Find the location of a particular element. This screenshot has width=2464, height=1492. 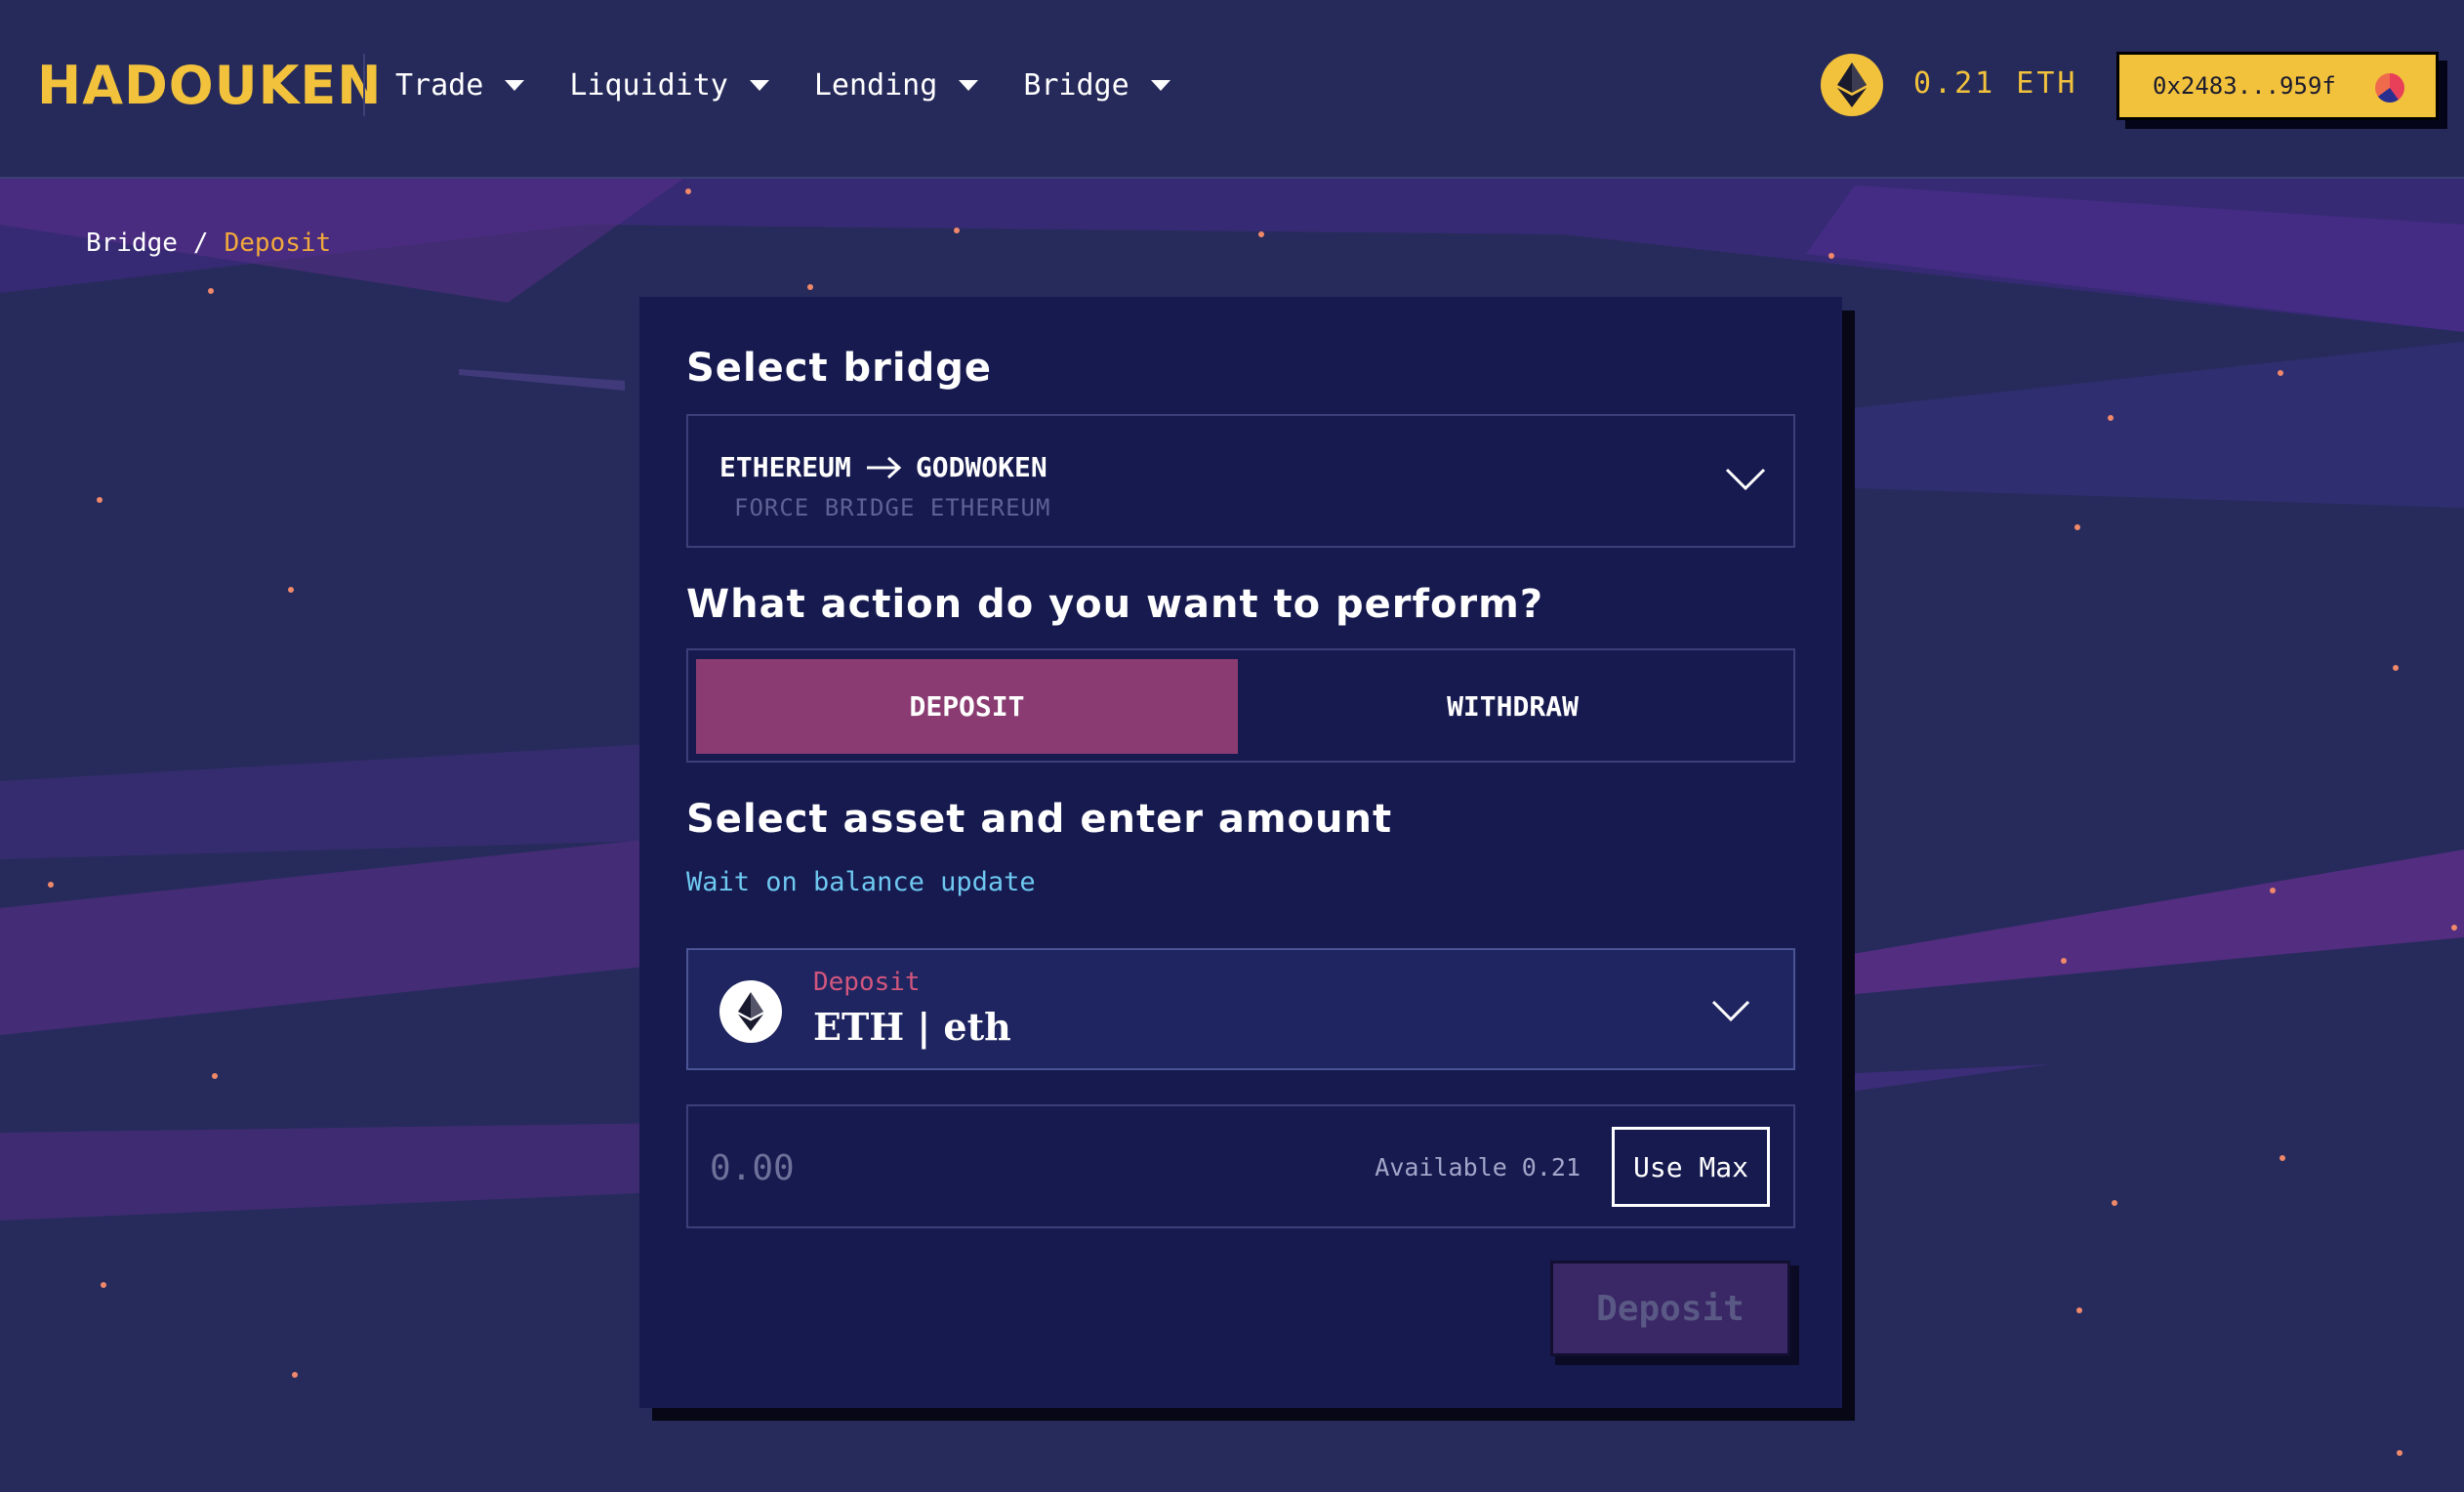

nav-trade: Trade is located at coordinates (460, 85).